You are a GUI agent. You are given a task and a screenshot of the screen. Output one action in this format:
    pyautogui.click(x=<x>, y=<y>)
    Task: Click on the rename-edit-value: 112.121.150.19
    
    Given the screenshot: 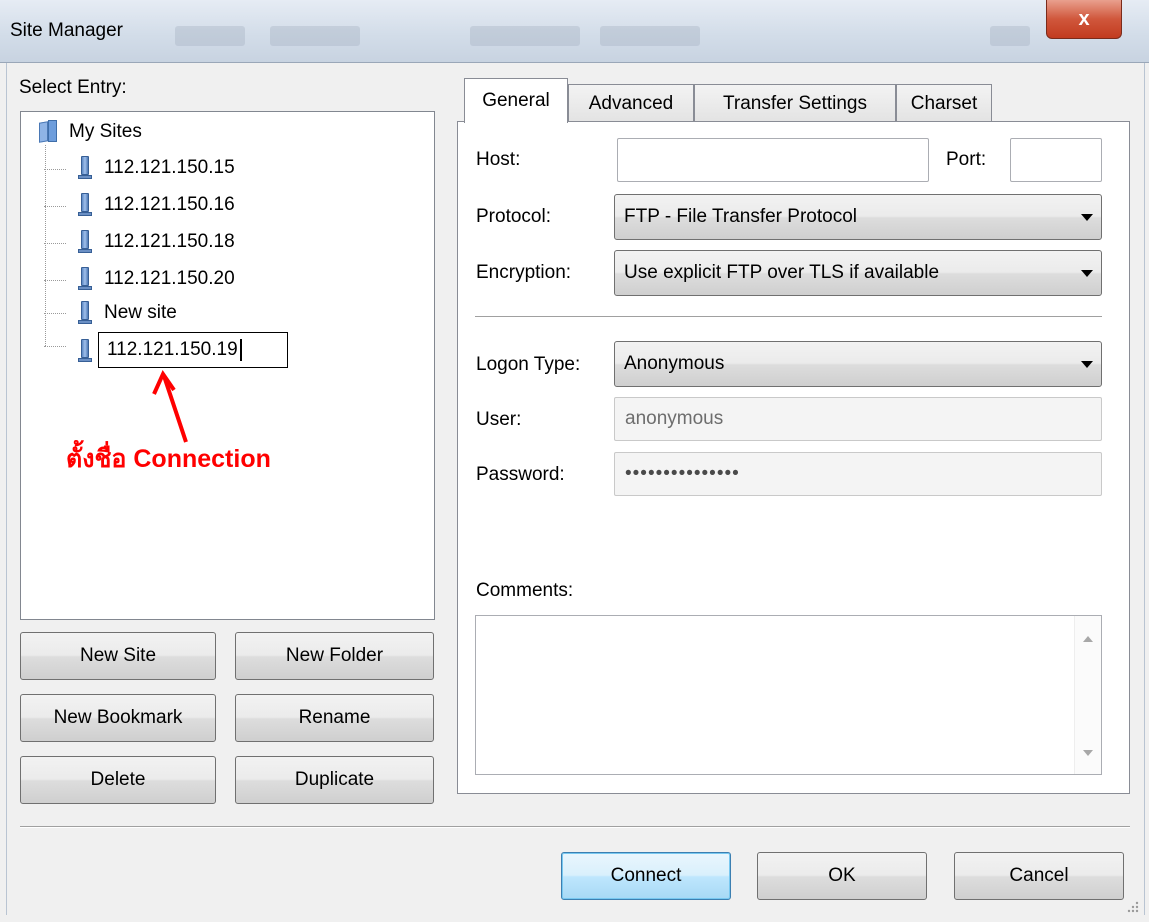 What is the action you would take?
    pyautogui.click(x=172, y=349)
    